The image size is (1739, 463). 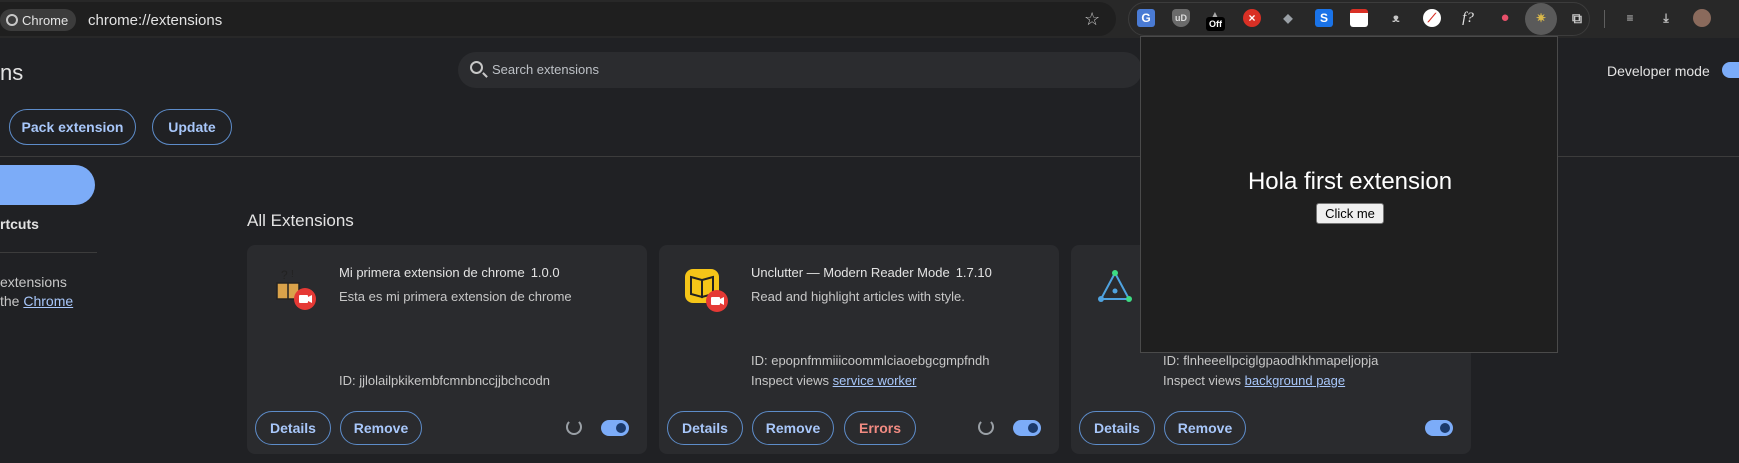 I want to click on inspect-views: Inspect views service worker, so click(x=833, y=380).